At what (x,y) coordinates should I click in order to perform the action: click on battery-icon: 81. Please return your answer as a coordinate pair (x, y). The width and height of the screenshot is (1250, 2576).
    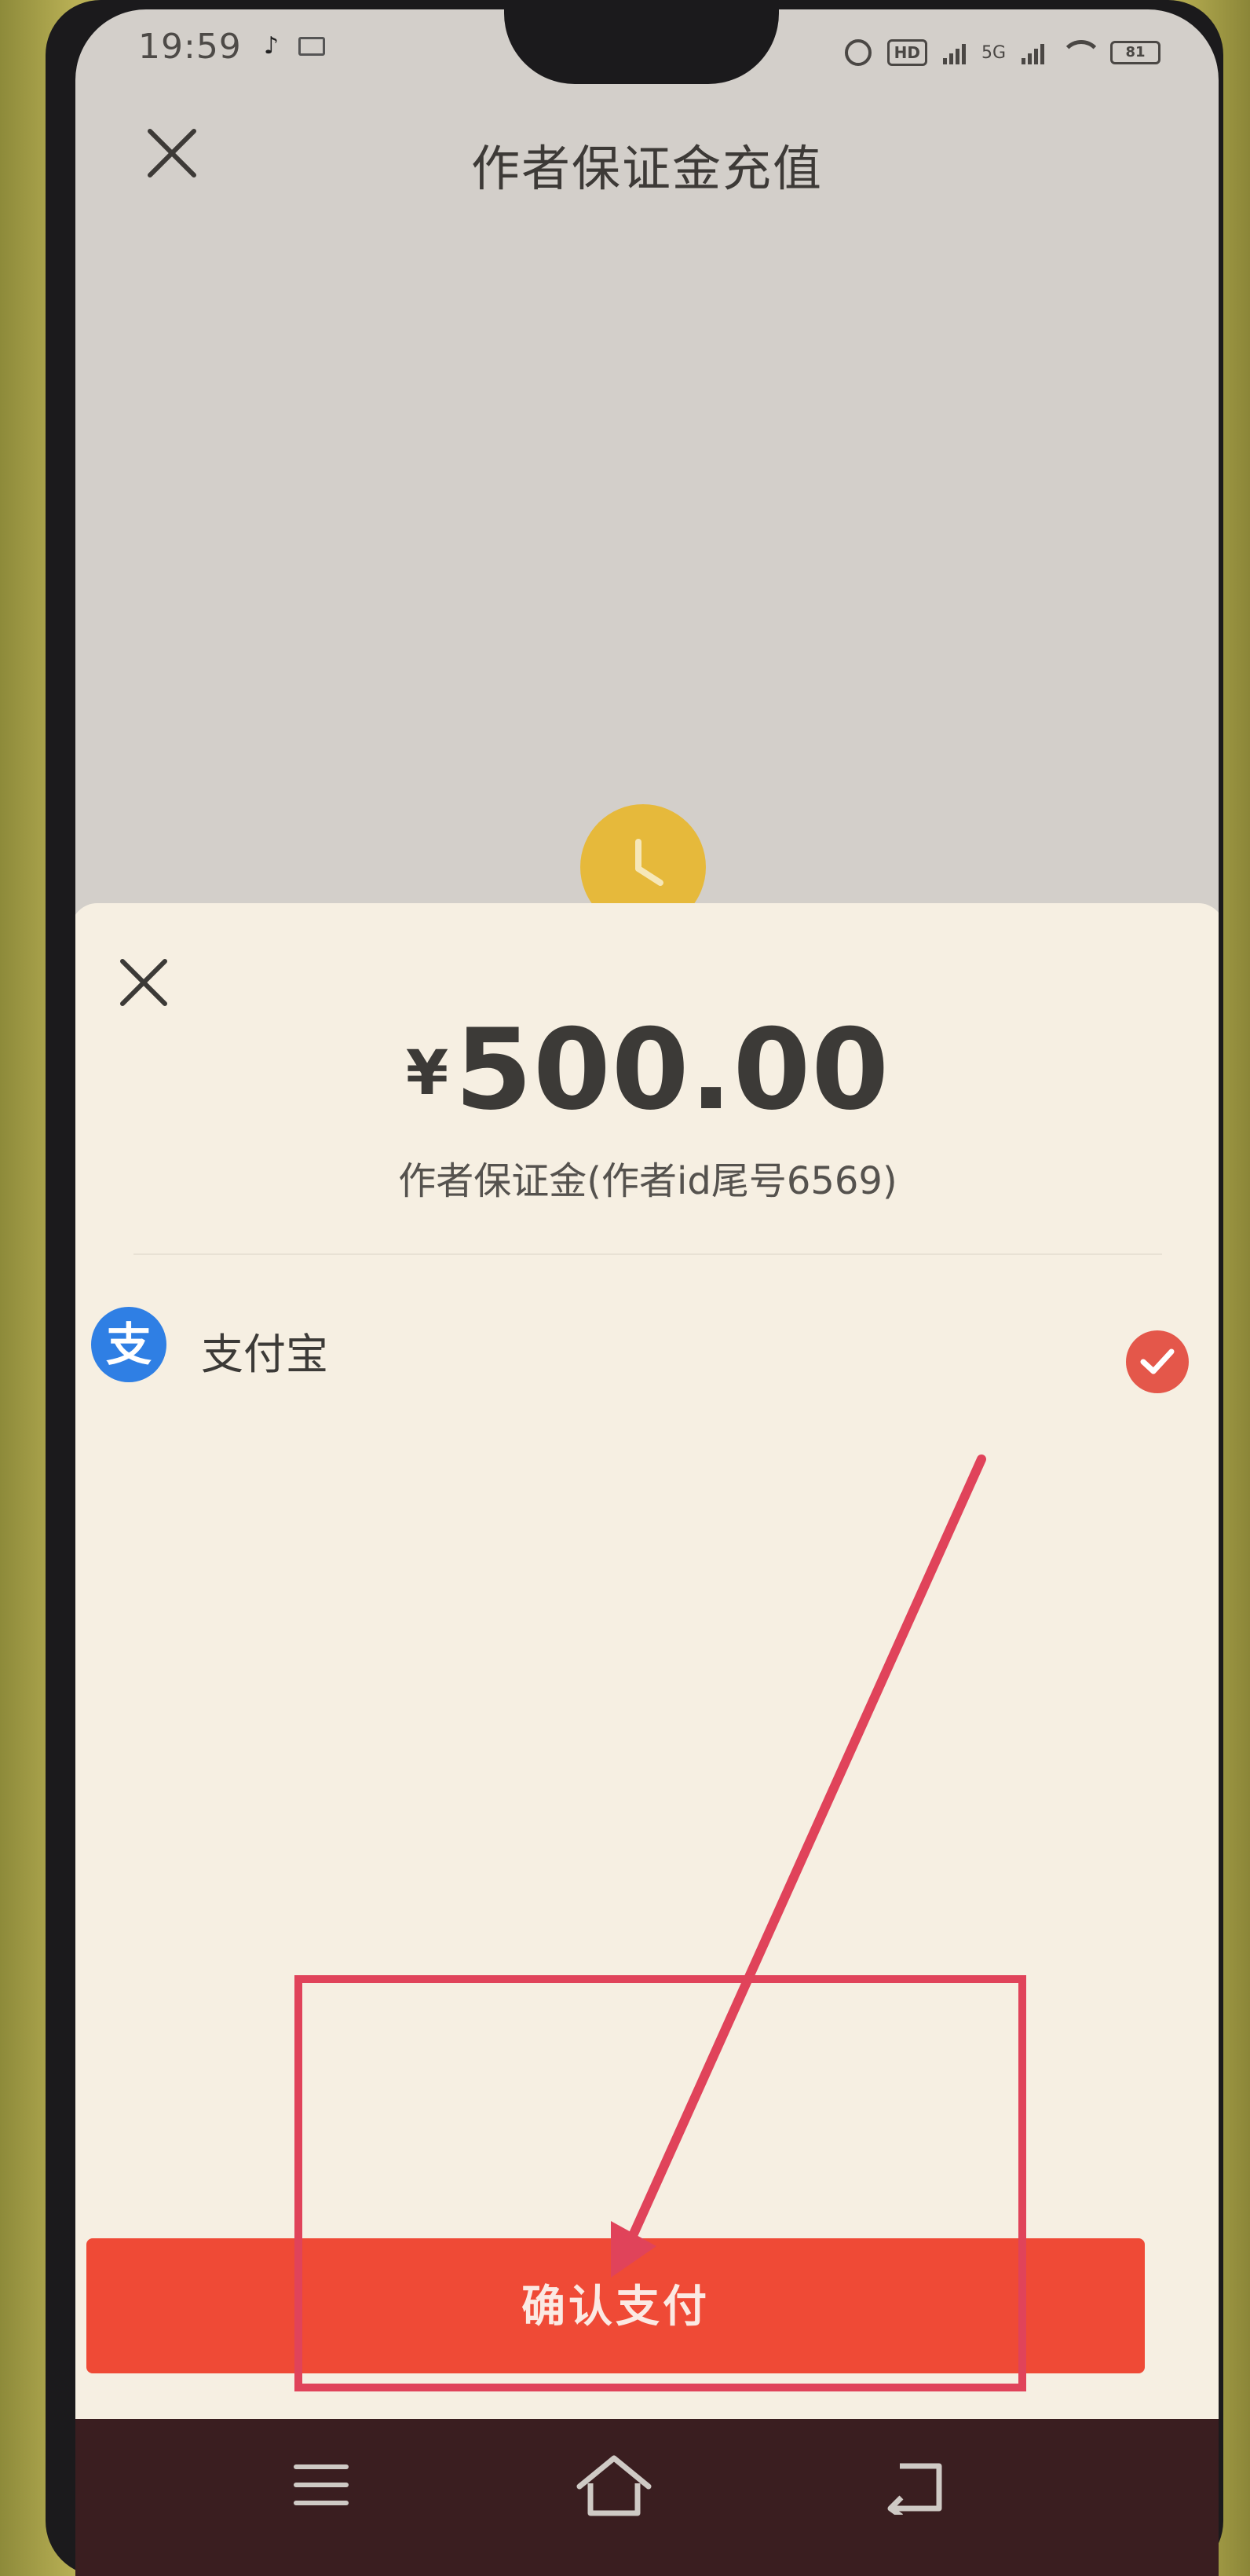
    Looking at the image, I should click on (1135, 53).